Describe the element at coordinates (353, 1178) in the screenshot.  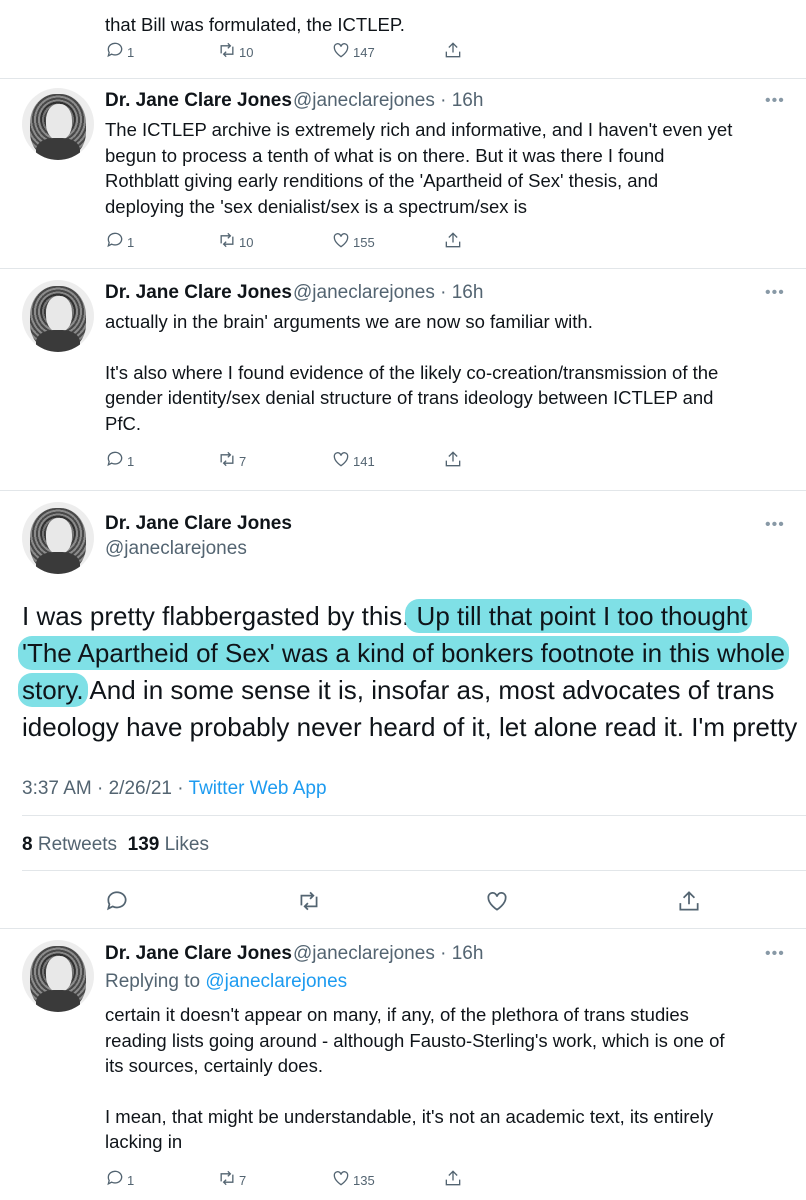
I see `like-button: 135` at that location.